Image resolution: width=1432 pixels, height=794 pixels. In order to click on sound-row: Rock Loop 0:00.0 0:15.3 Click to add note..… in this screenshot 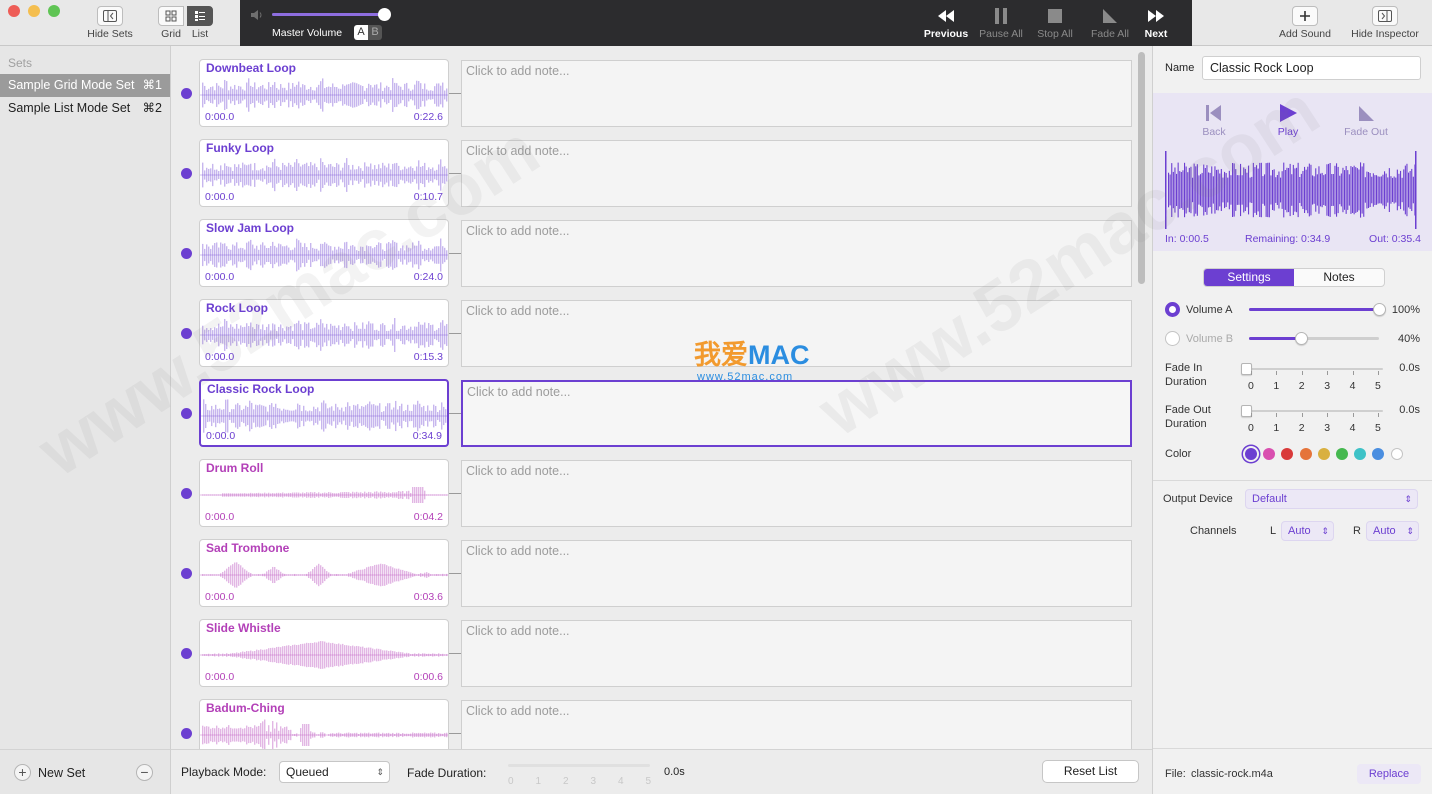, I will do `click(661, 326)`.